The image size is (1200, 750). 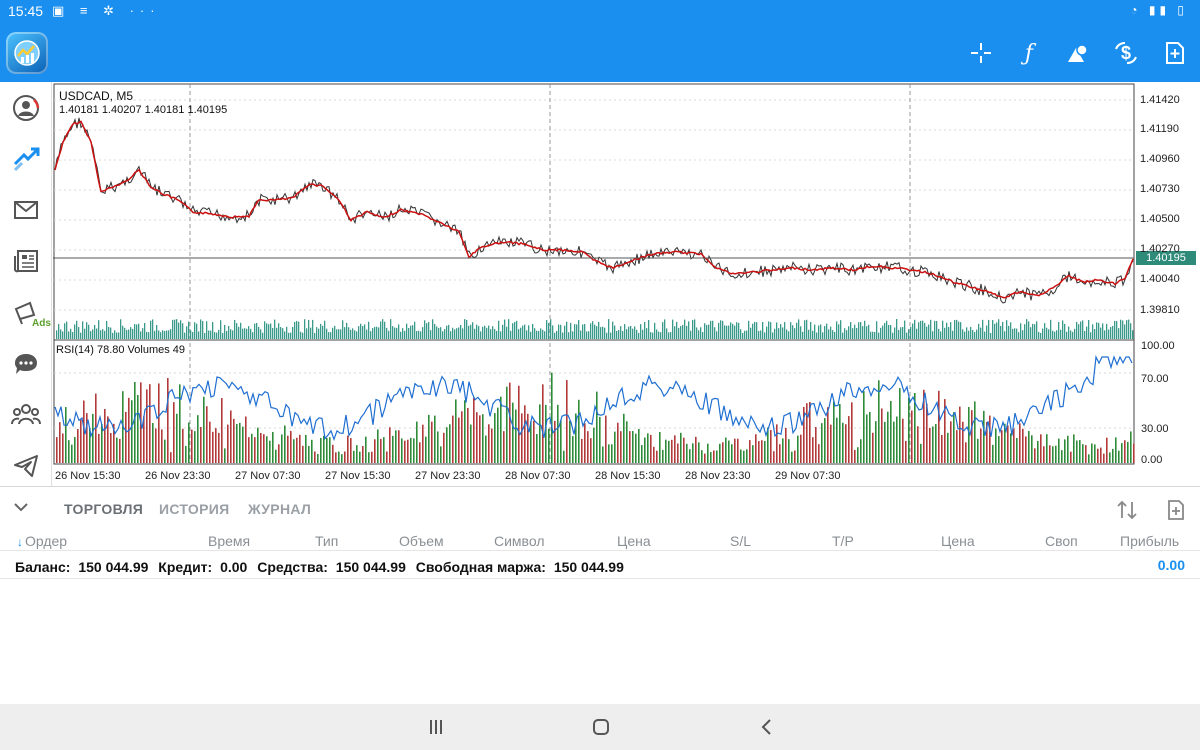 I want to click on trade-icon, so click(x=26, y=158).